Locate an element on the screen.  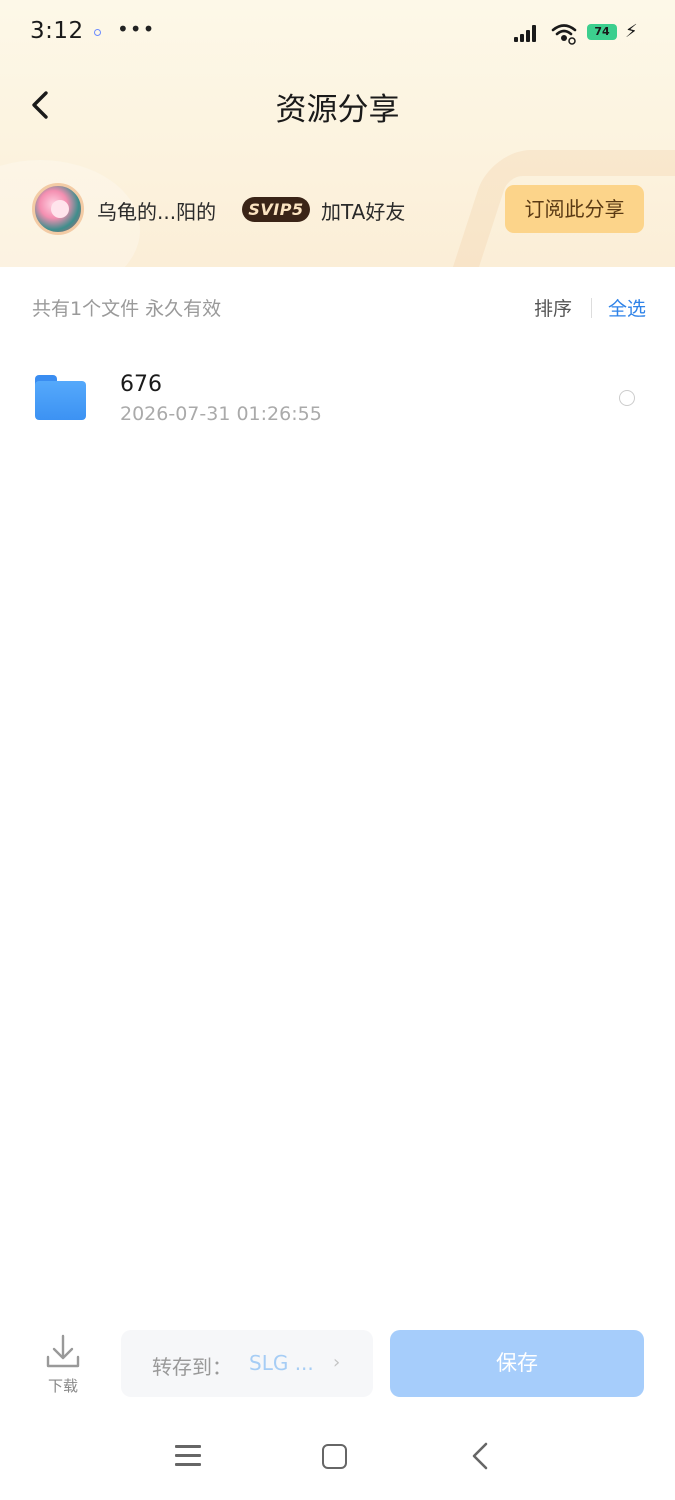
file-date: 2026-07-31 01:26:55 is located at coordinates (221, 414).